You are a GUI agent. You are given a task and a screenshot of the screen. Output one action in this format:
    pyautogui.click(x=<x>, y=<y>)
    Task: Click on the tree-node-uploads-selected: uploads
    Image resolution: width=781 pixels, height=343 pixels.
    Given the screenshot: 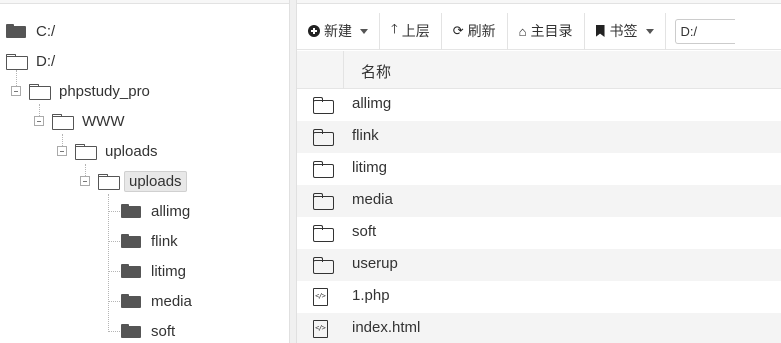 What is the action you would take?
    pyautogui.click(x=142, y=181)
    